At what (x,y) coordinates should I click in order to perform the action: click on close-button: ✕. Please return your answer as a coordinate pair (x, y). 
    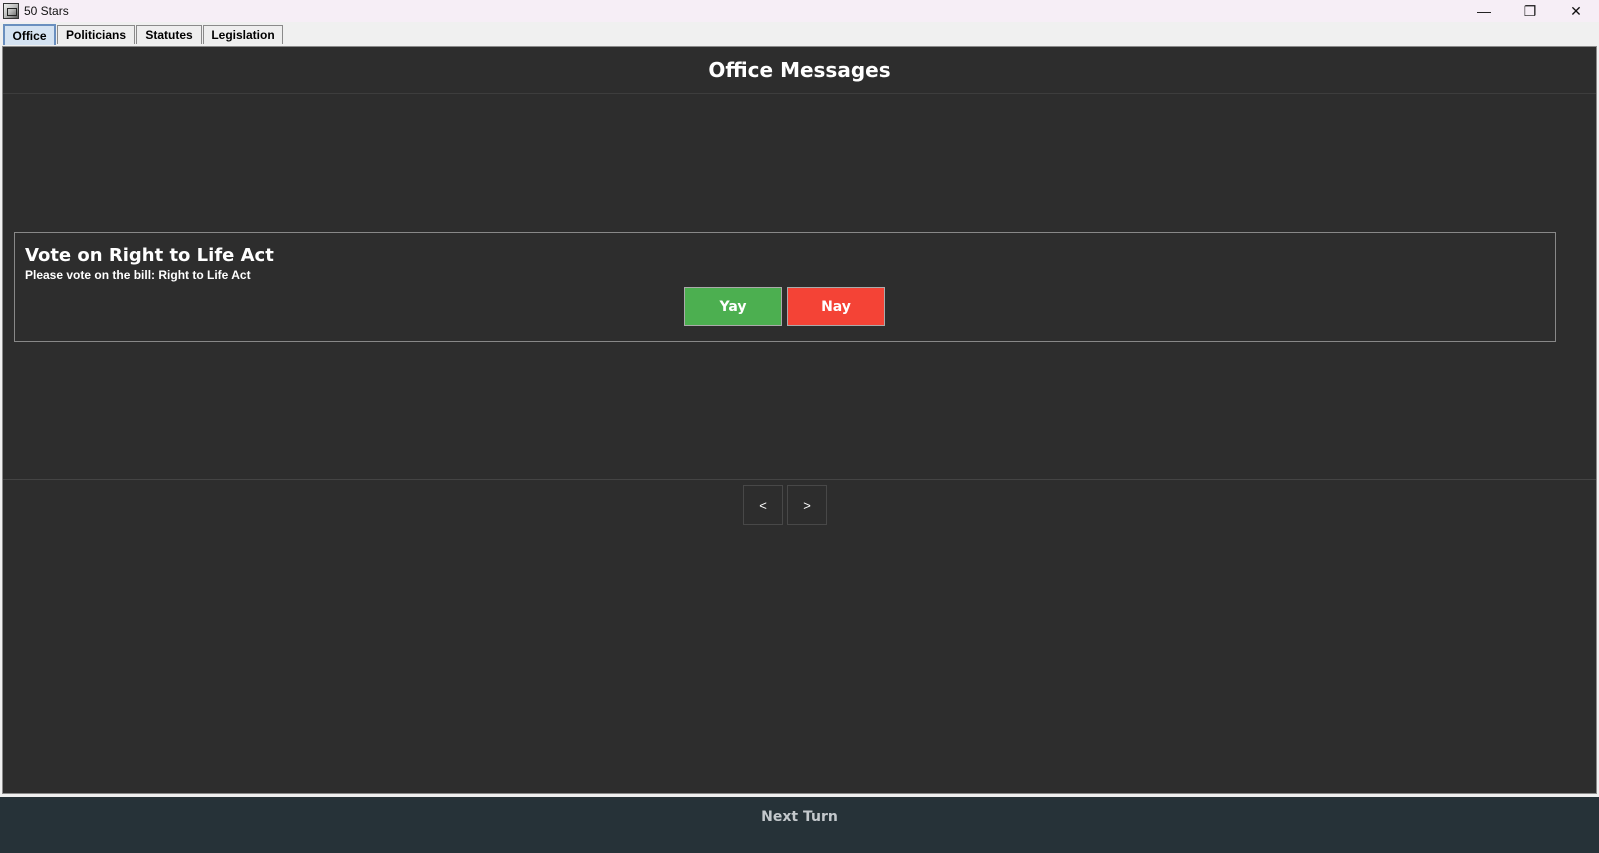
    Looking at the image, I should click on (1576, 11).